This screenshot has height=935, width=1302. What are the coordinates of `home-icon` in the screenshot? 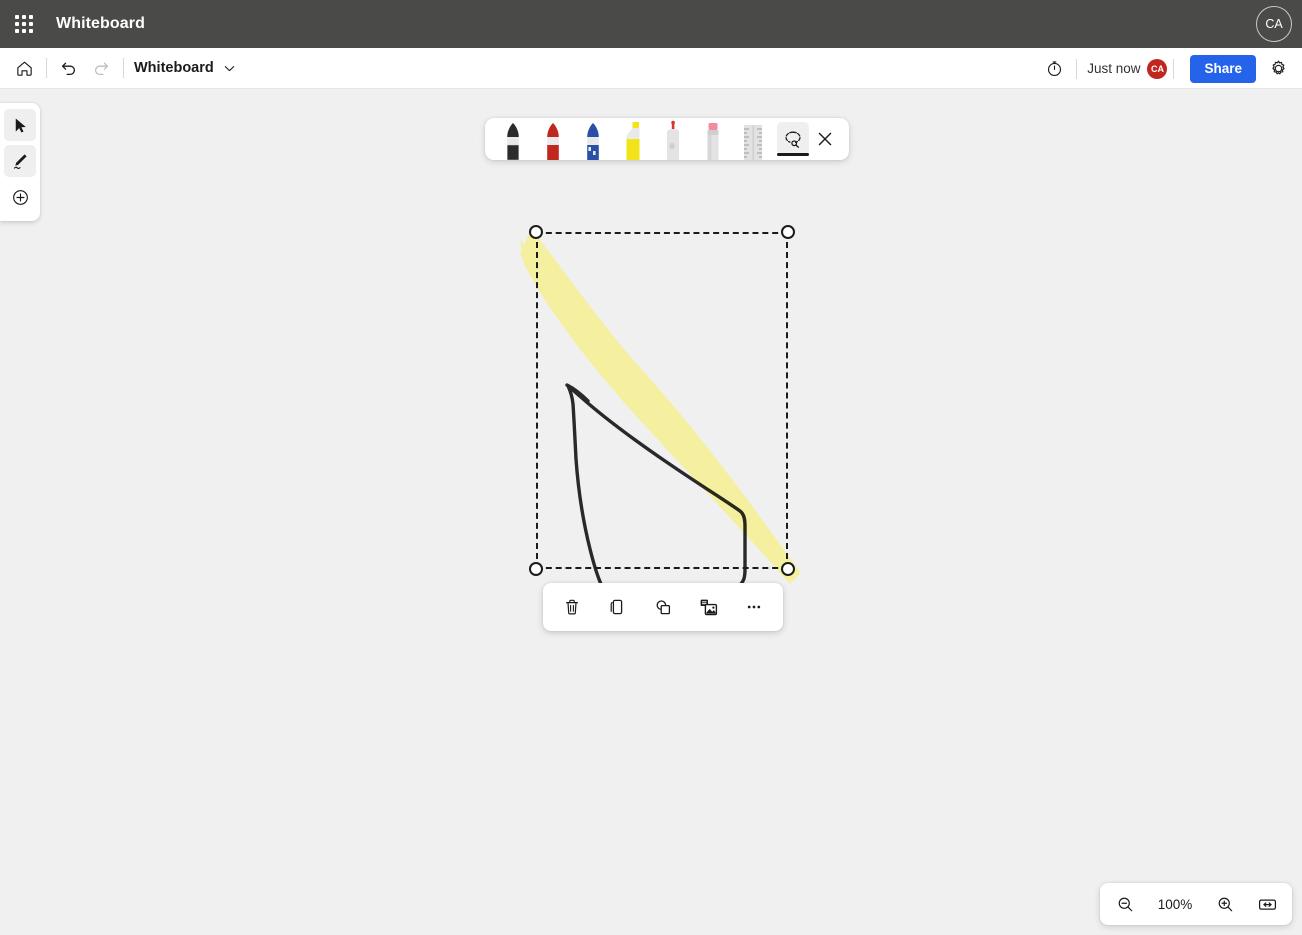 It's located at (24, 68).